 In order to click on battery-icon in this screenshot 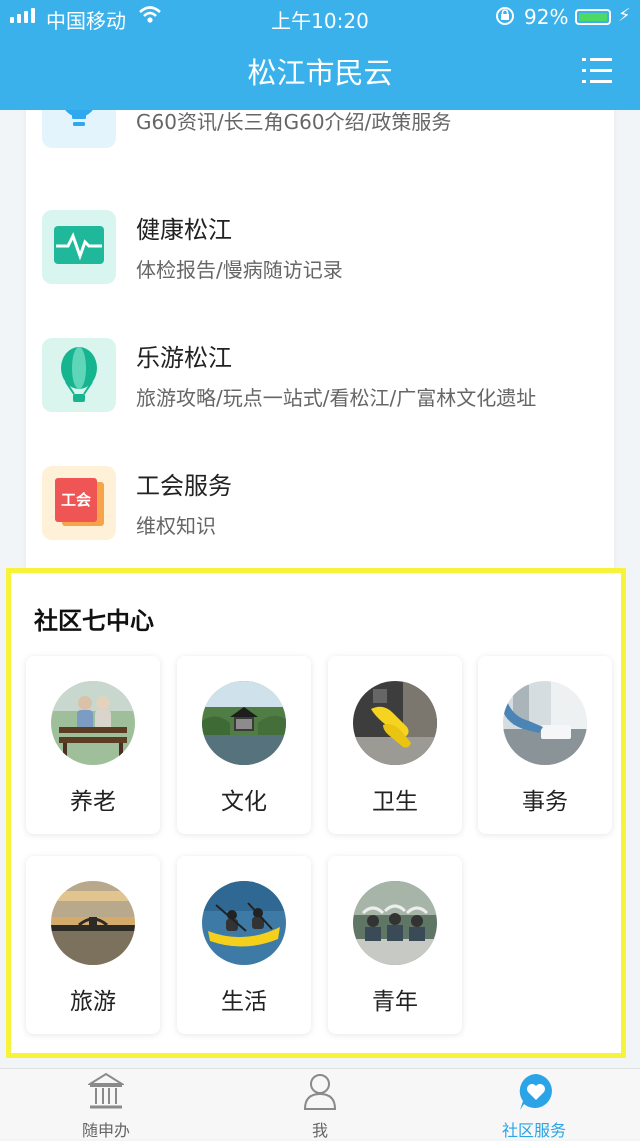, I will do `click(593, 17)`.